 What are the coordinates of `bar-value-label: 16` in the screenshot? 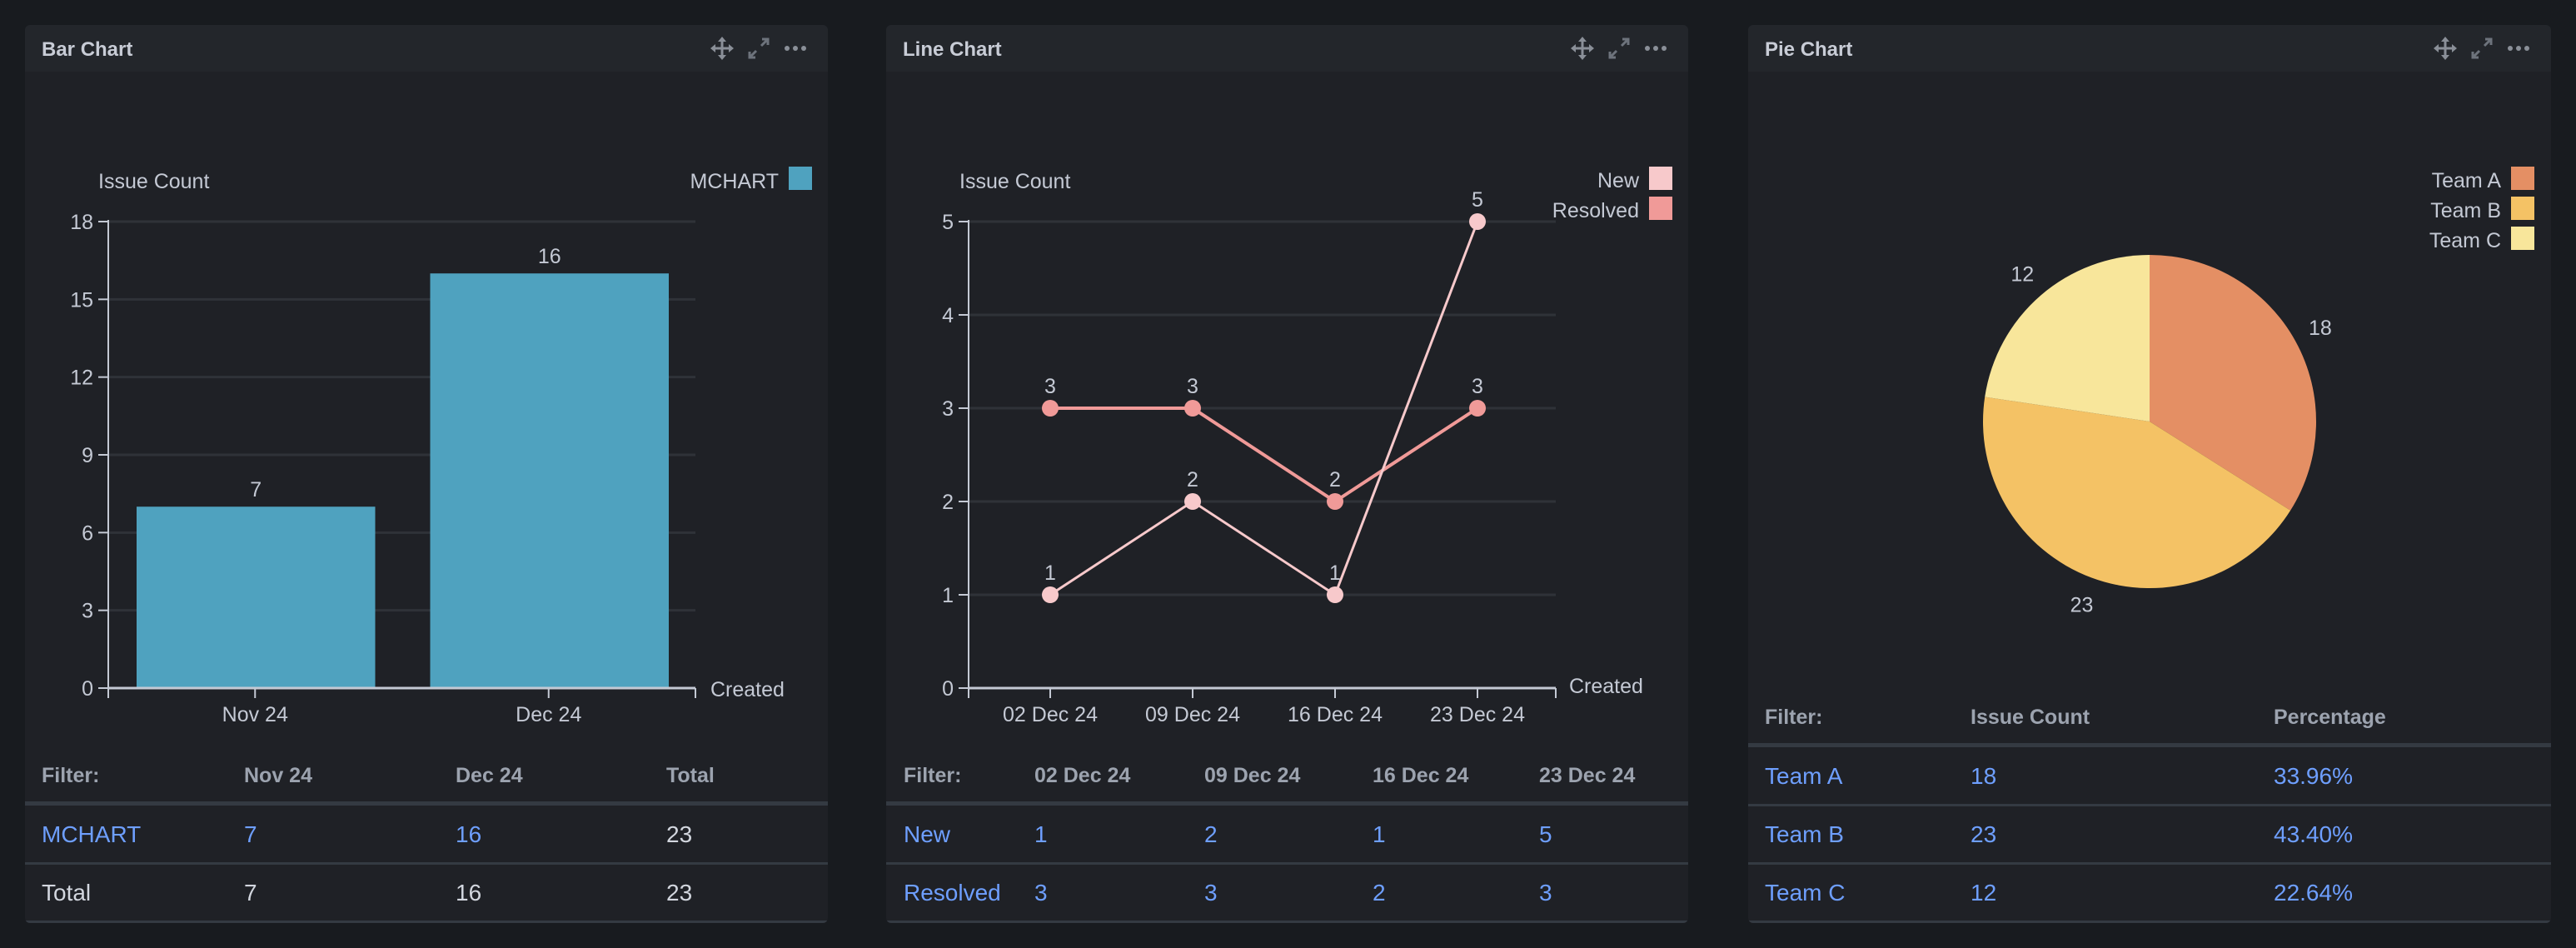 It's located at (549, 257).